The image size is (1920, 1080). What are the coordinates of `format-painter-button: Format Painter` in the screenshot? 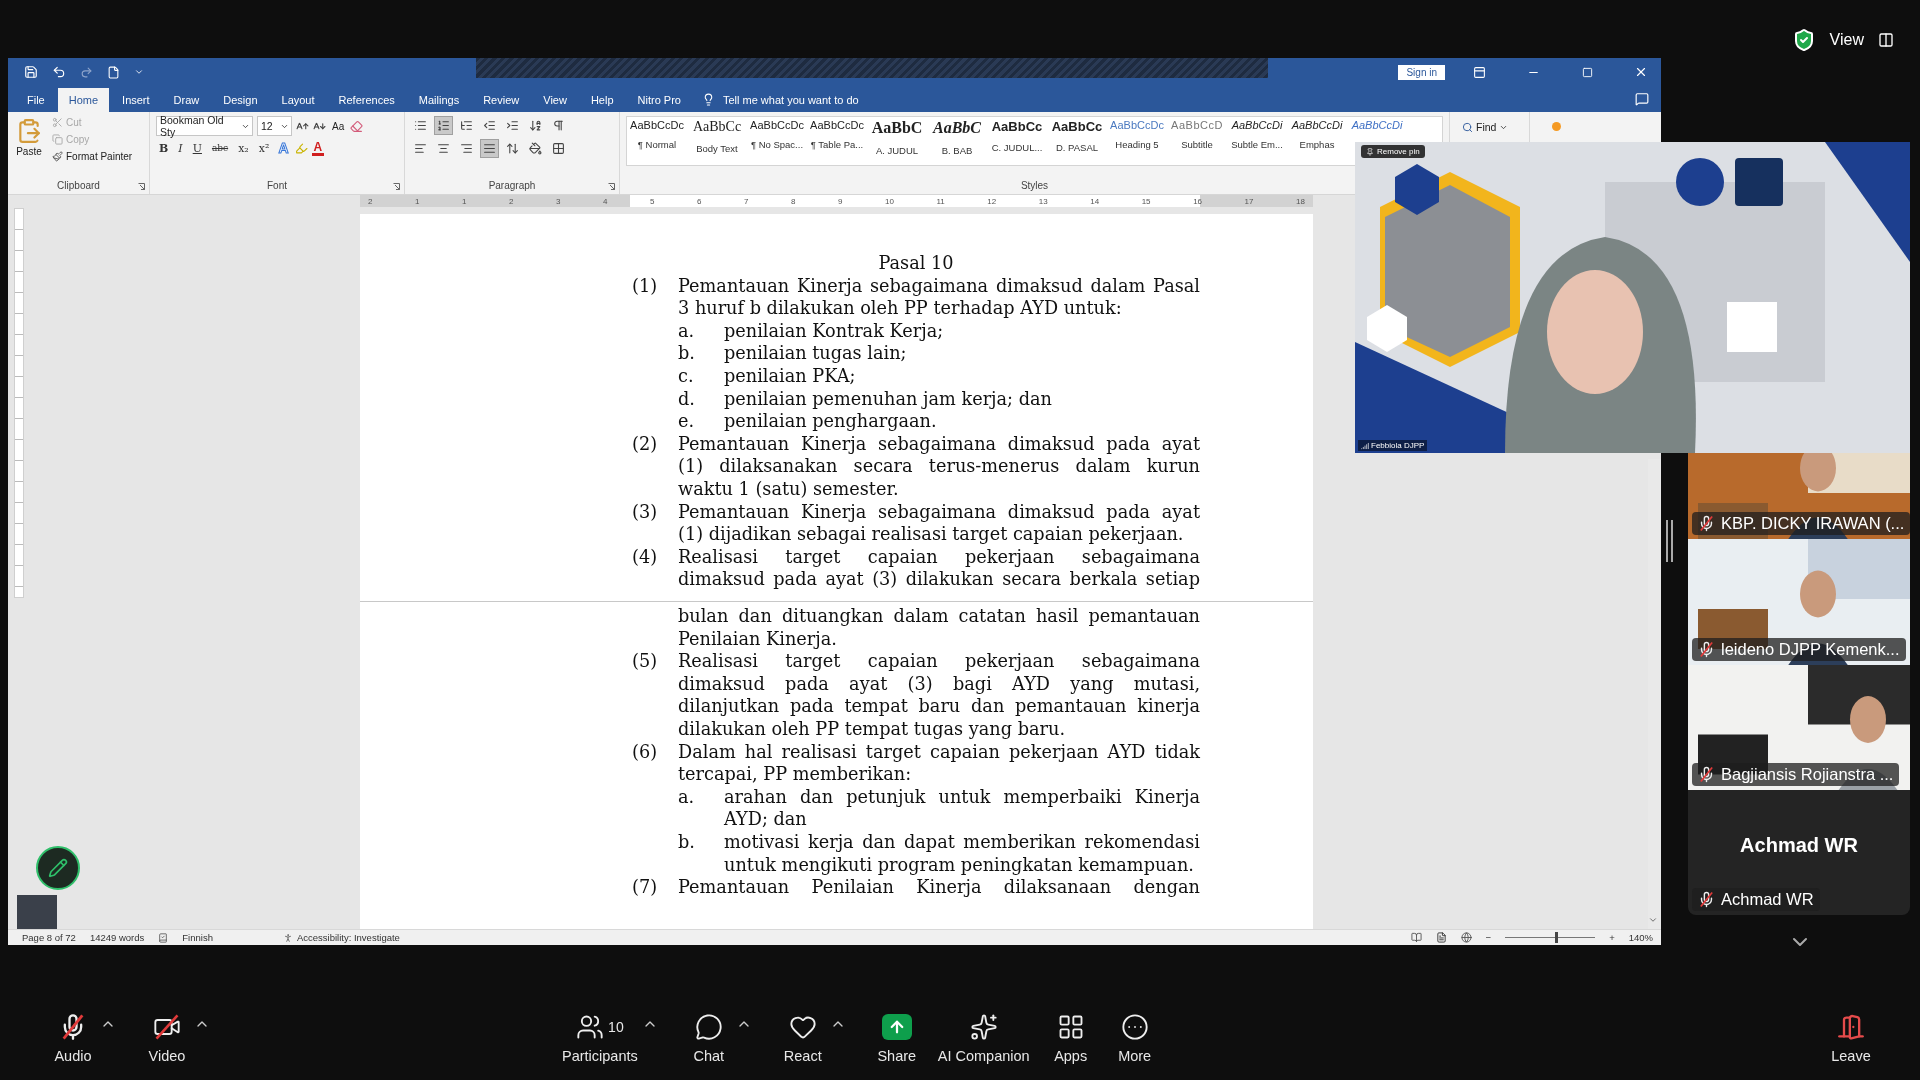 It's located at (92, 156).